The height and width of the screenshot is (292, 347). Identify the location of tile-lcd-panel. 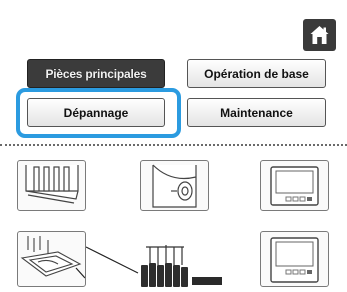
(294, 185).